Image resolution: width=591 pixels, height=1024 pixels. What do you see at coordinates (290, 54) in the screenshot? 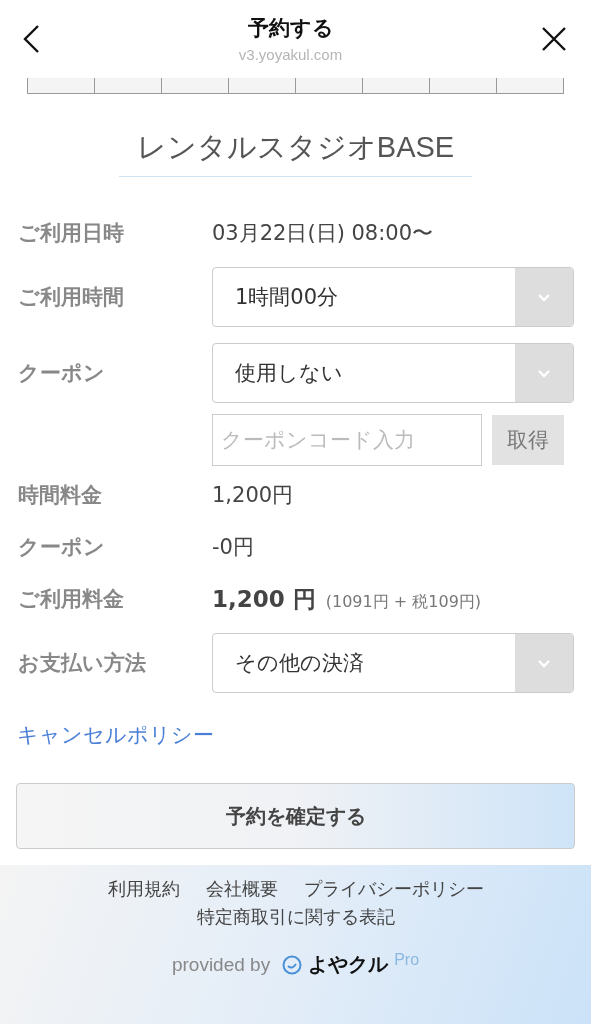
I see `site-url: v3.yoyakul.com` at bounding box center [290, 54].